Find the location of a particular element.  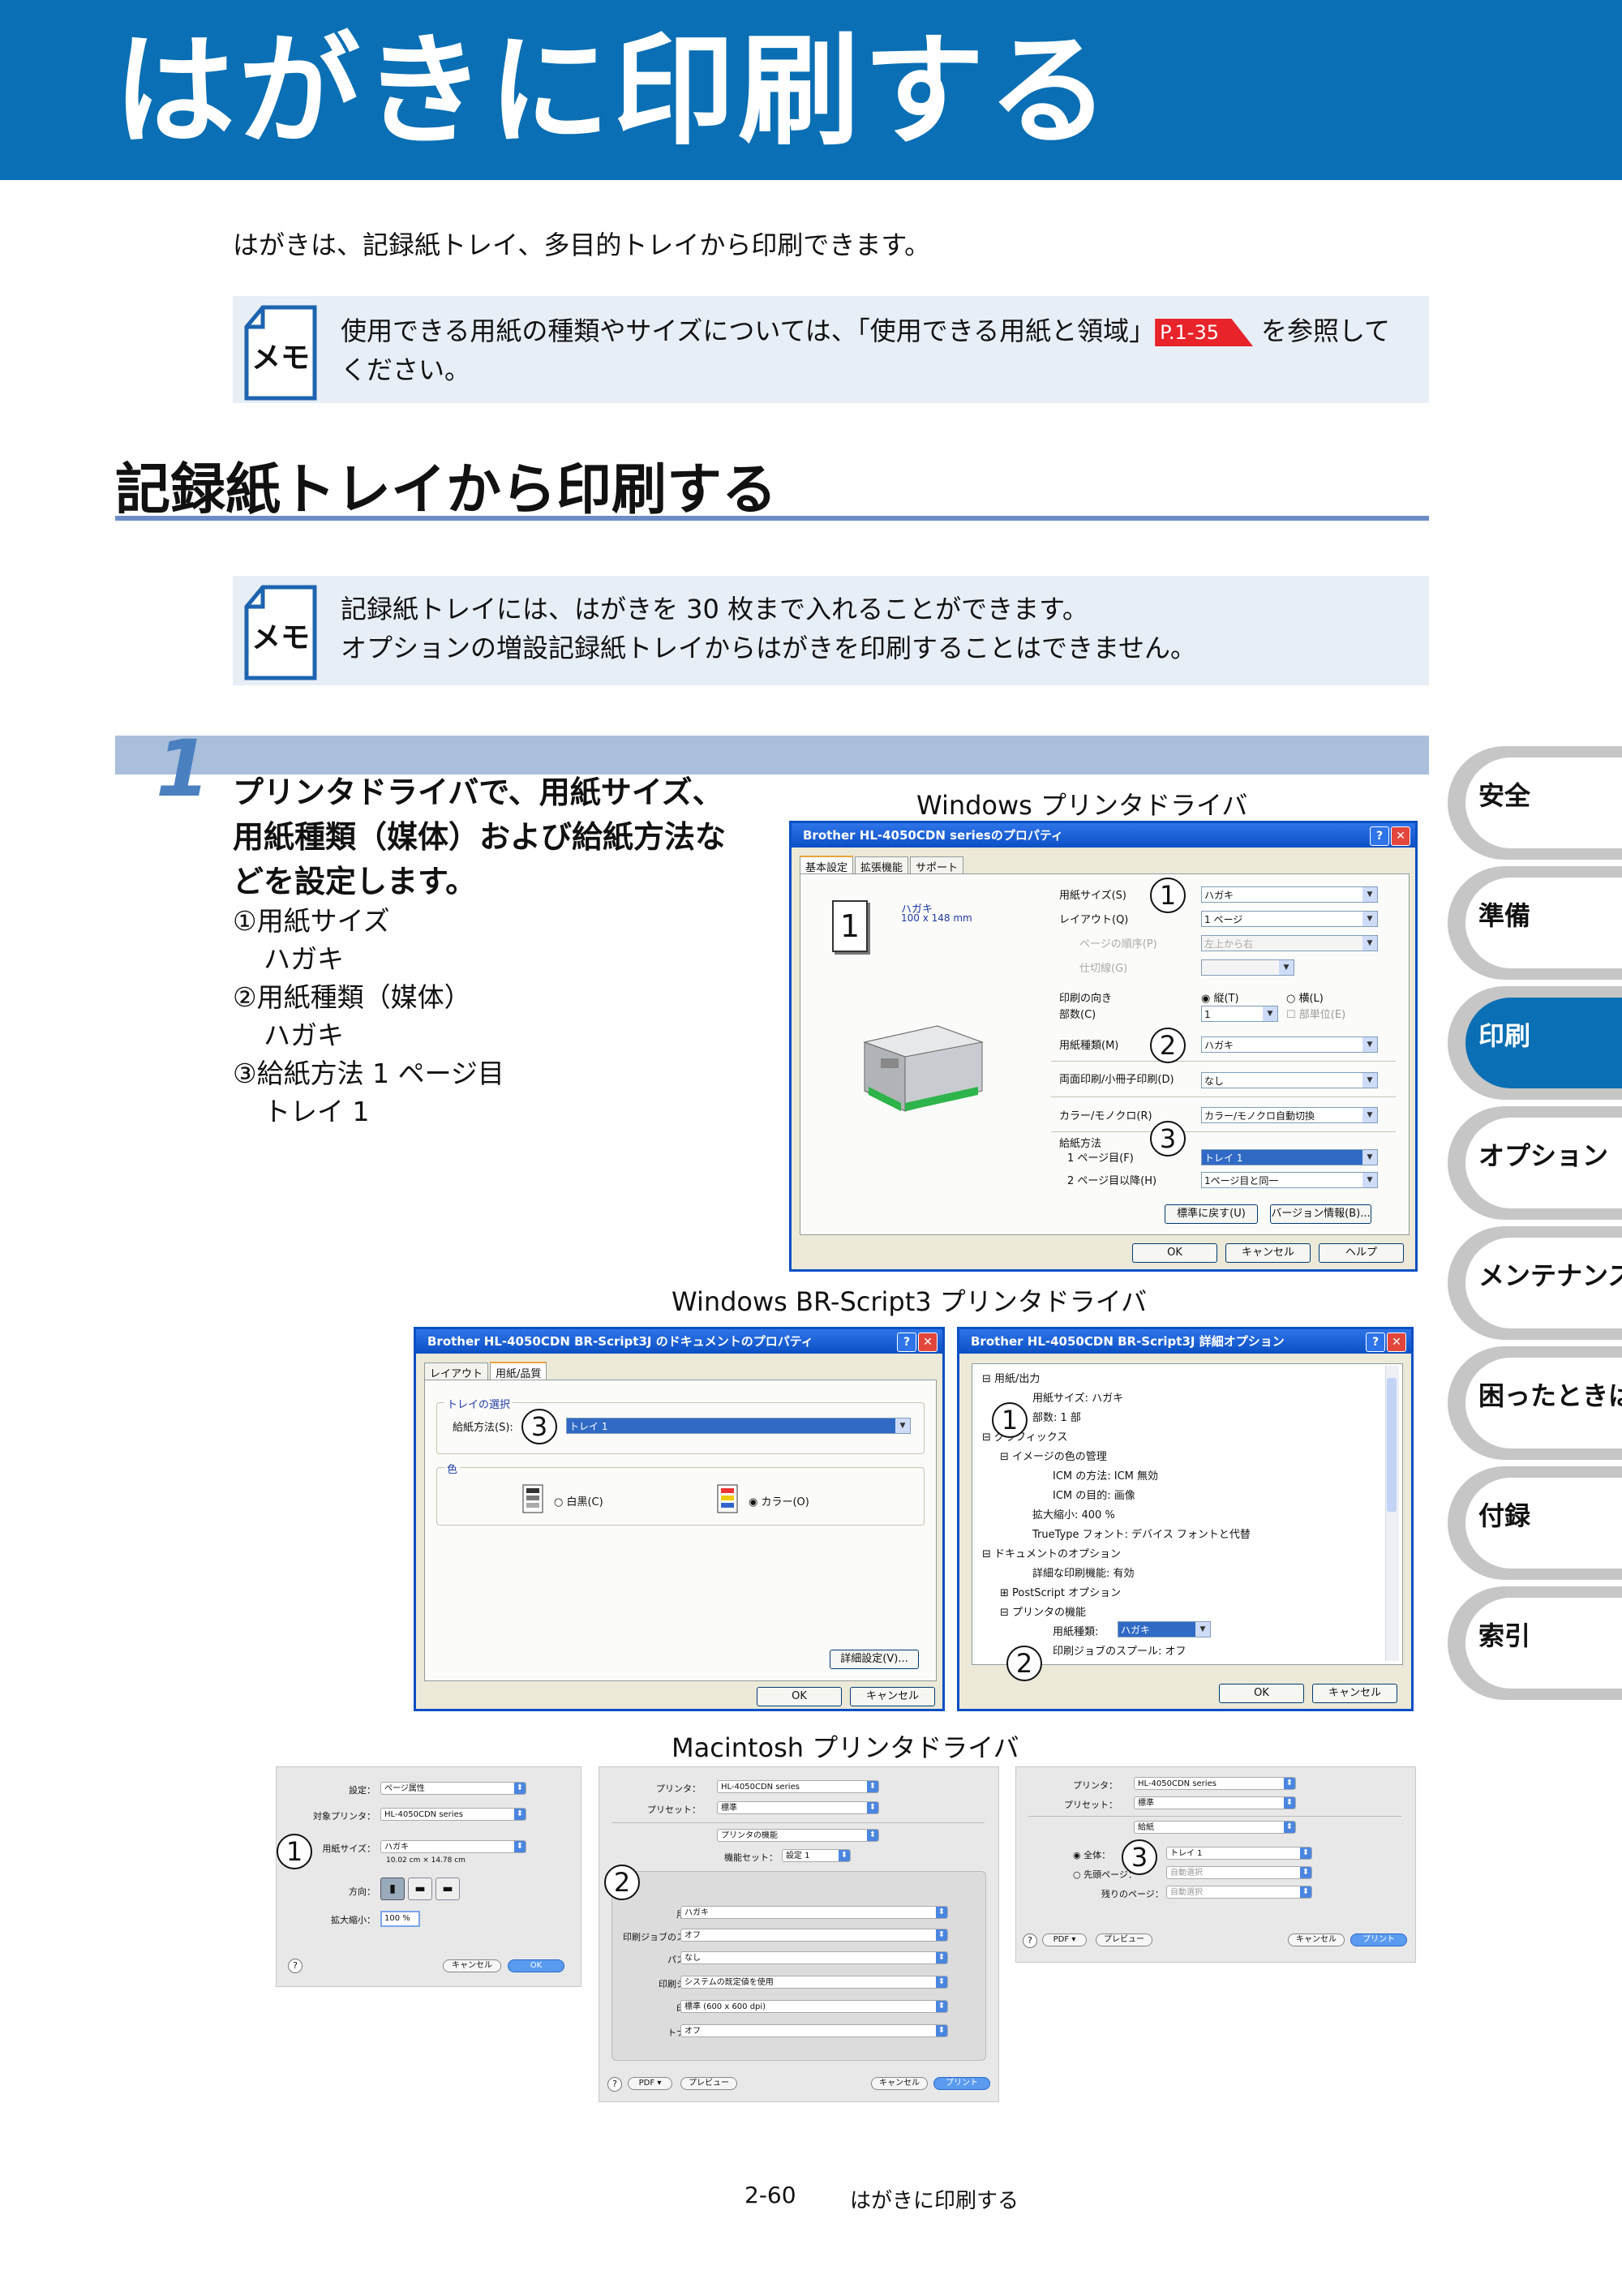

all-pages-select: トレイ 1 is located at coordinates (1239, 1853).